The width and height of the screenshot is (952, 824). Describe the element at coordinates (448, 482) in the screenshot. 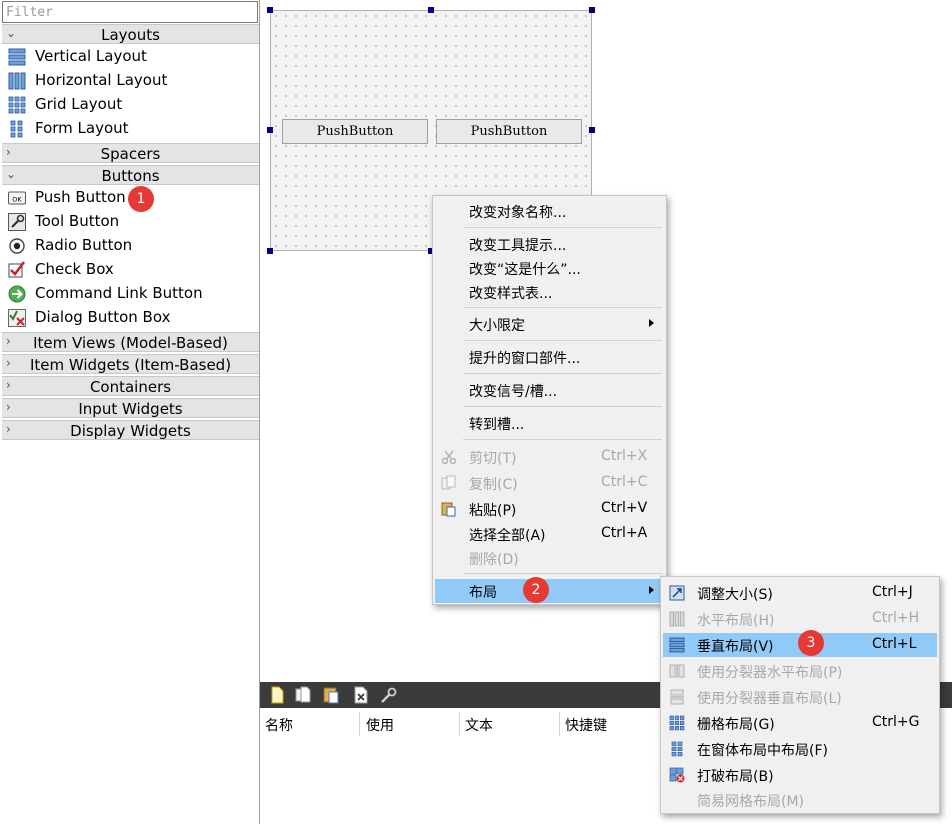

I see `copy-icon` at that location.